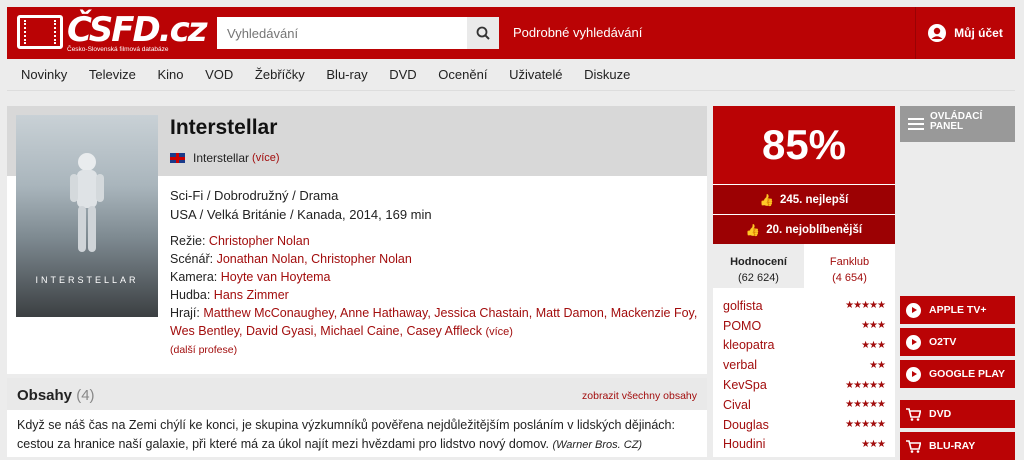  What do you see at coordinates (940, 414) in the screenshot?
I see `shop-label: DVD` at bounding box center [940, 414].